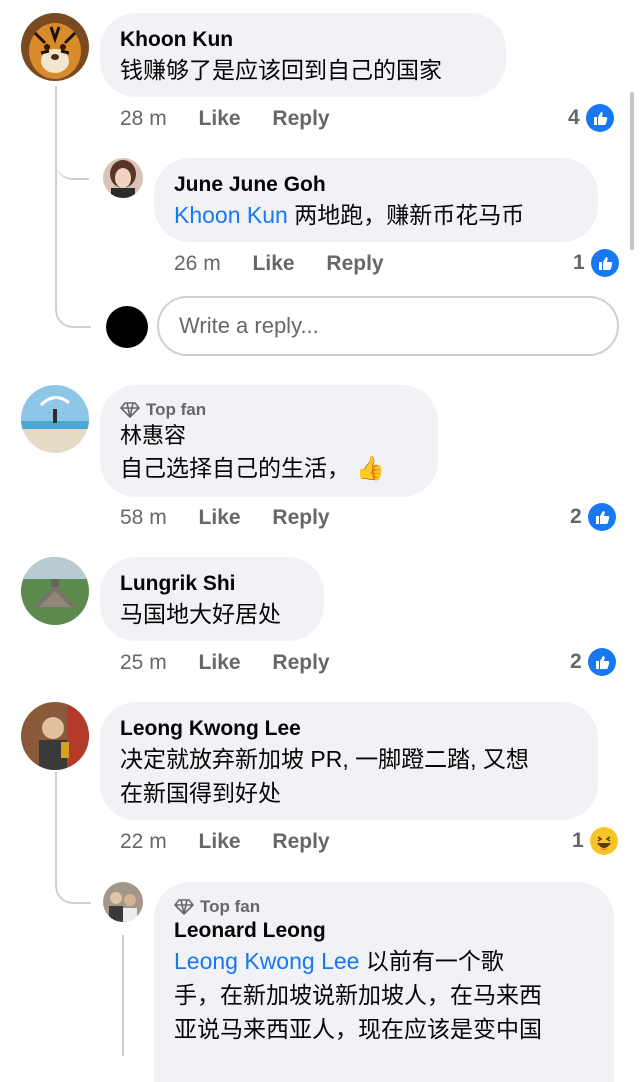 Image resolution: width=640 pixels, height=1082 pixels. I want to click on group-avatar-image, so click(123, 902).